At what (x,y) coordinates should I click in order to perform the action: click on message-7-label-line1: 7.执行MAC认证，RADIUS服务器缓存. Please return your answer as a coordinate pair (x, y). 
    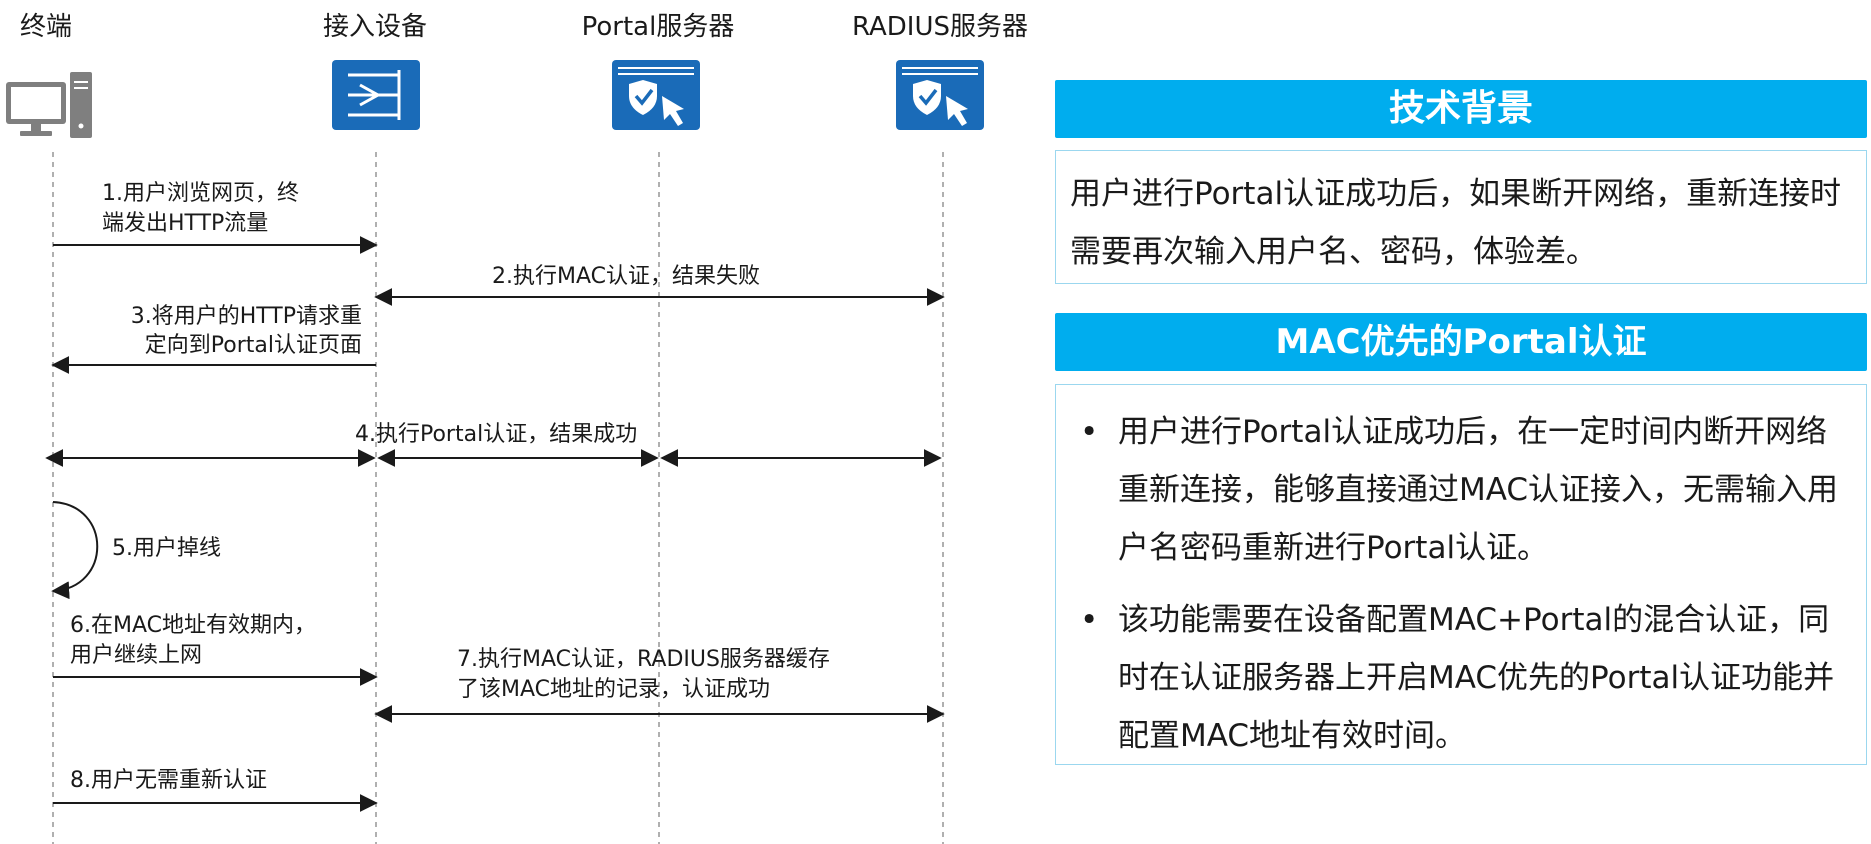
    Looking at the image, I should click on (643, 659).